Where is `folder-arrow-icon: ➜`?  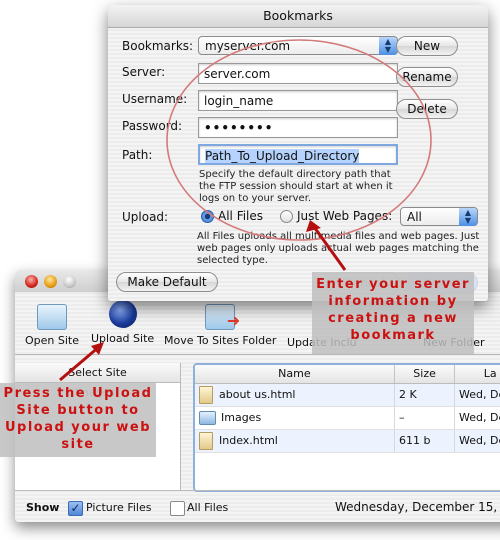 folder-arrow-icon: ➜ is located at coordinates (222, 317).